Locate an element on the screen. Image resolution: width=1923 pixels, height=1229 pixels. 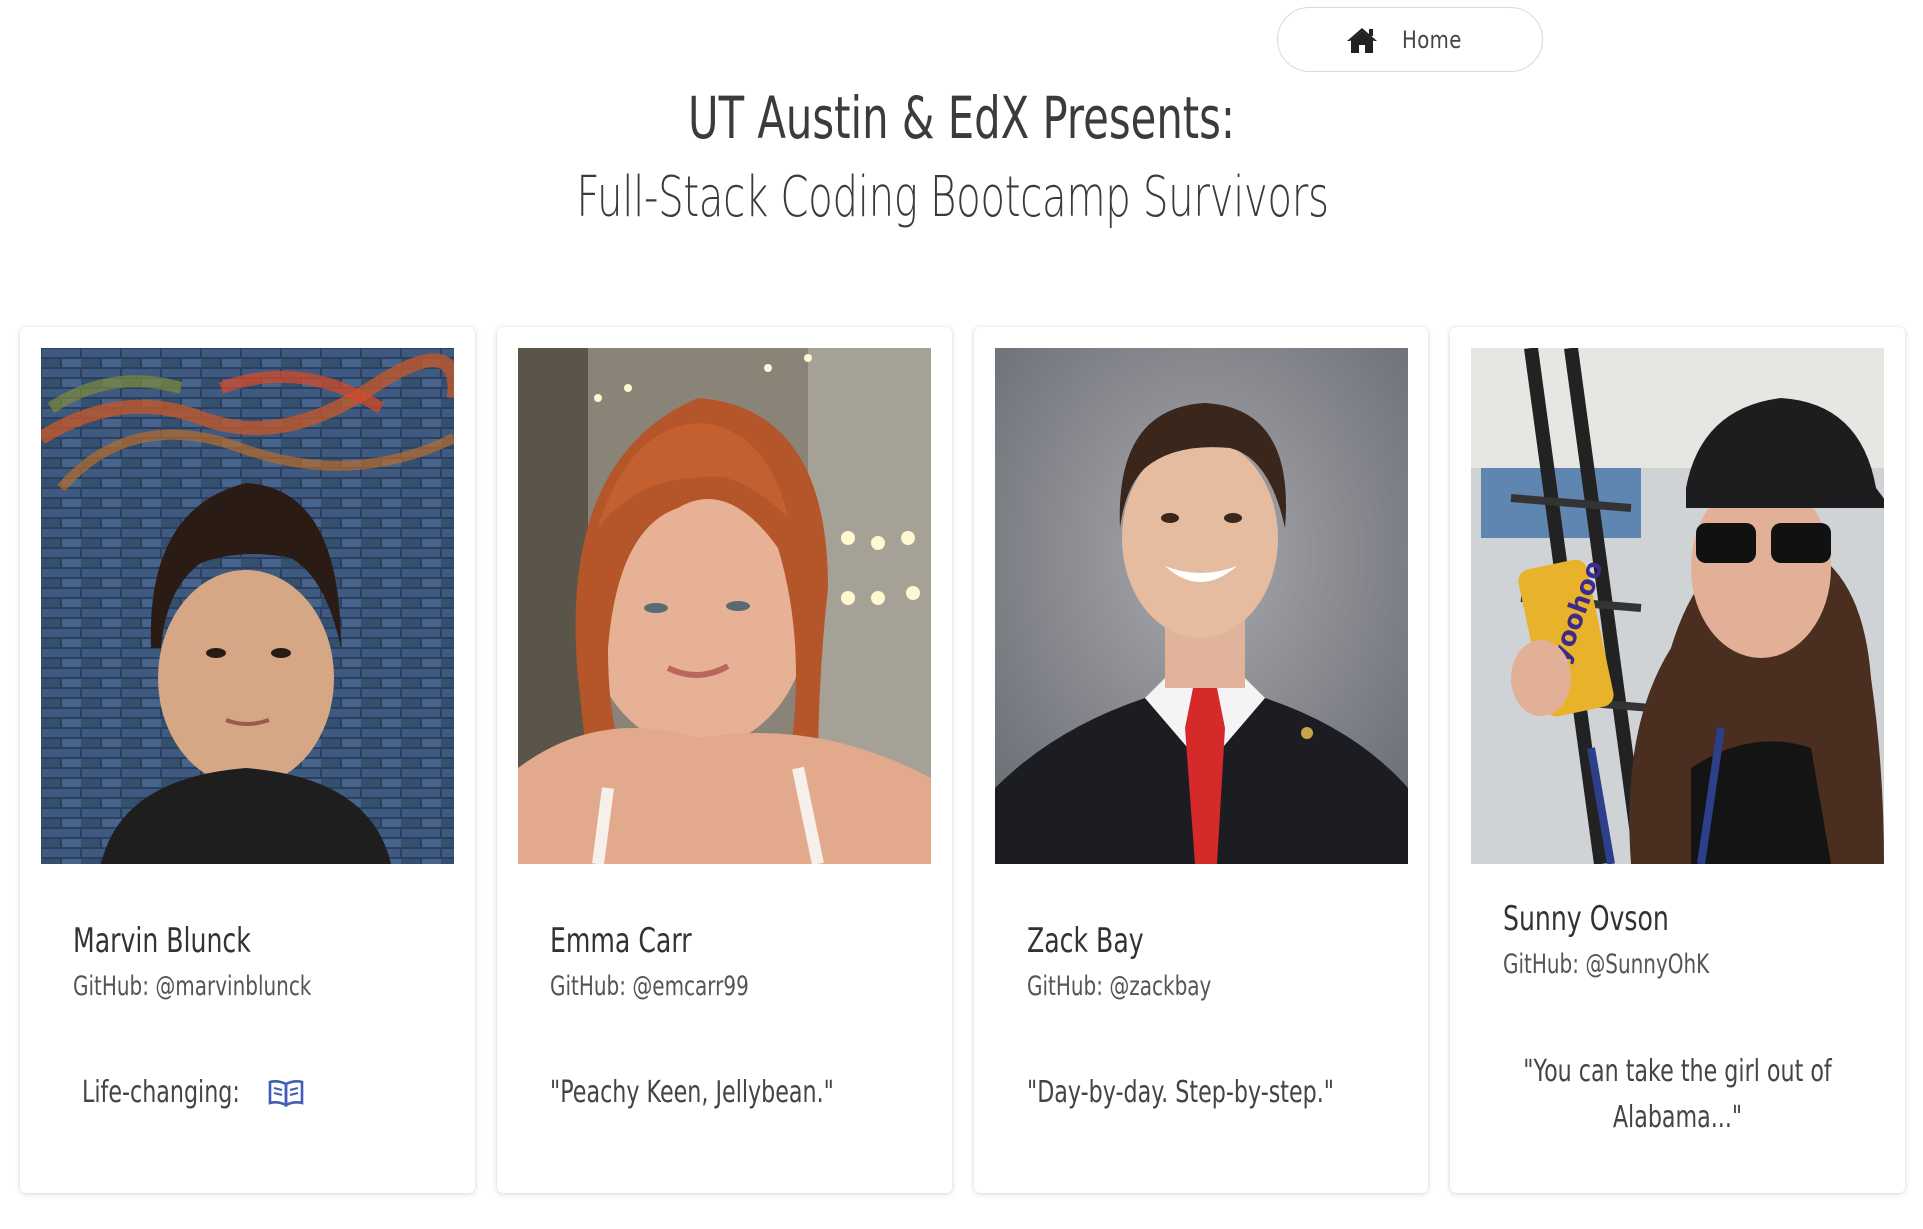
quote-line: Alabama..." is located at coordinates (1678, 1117).